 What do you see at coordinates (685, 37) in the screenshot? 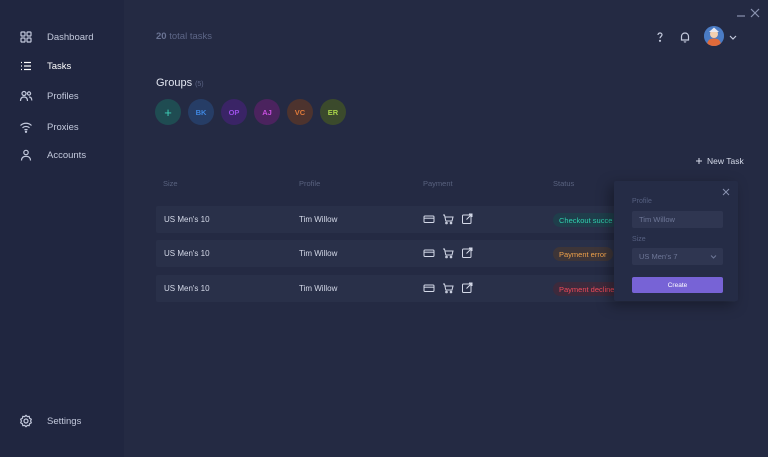
I see `bell-icon` at bounding box center [685, 37].